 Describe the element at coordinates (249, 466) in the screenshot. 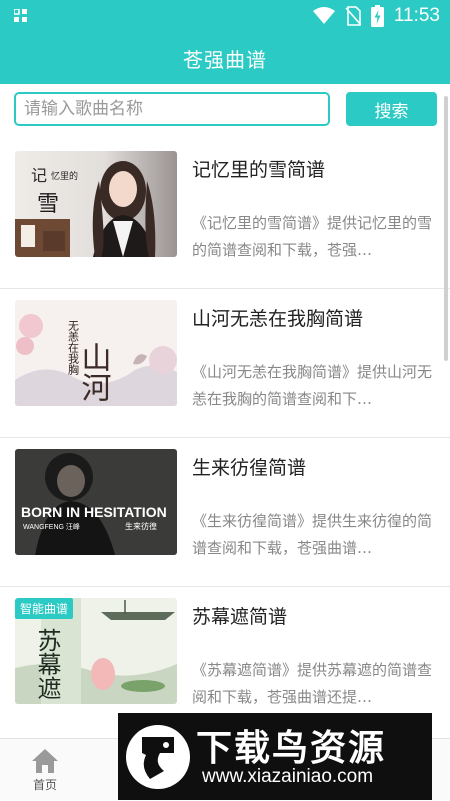

I see `song-title: 生来彷徨简谱` at that location.